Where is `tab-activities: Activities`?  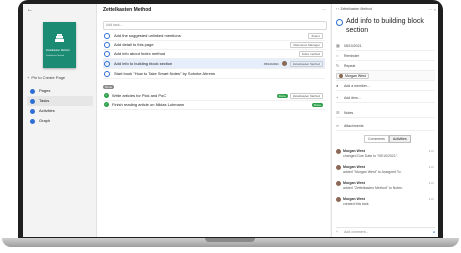 tab-activities: Activities is located at coordinates (399, 139).